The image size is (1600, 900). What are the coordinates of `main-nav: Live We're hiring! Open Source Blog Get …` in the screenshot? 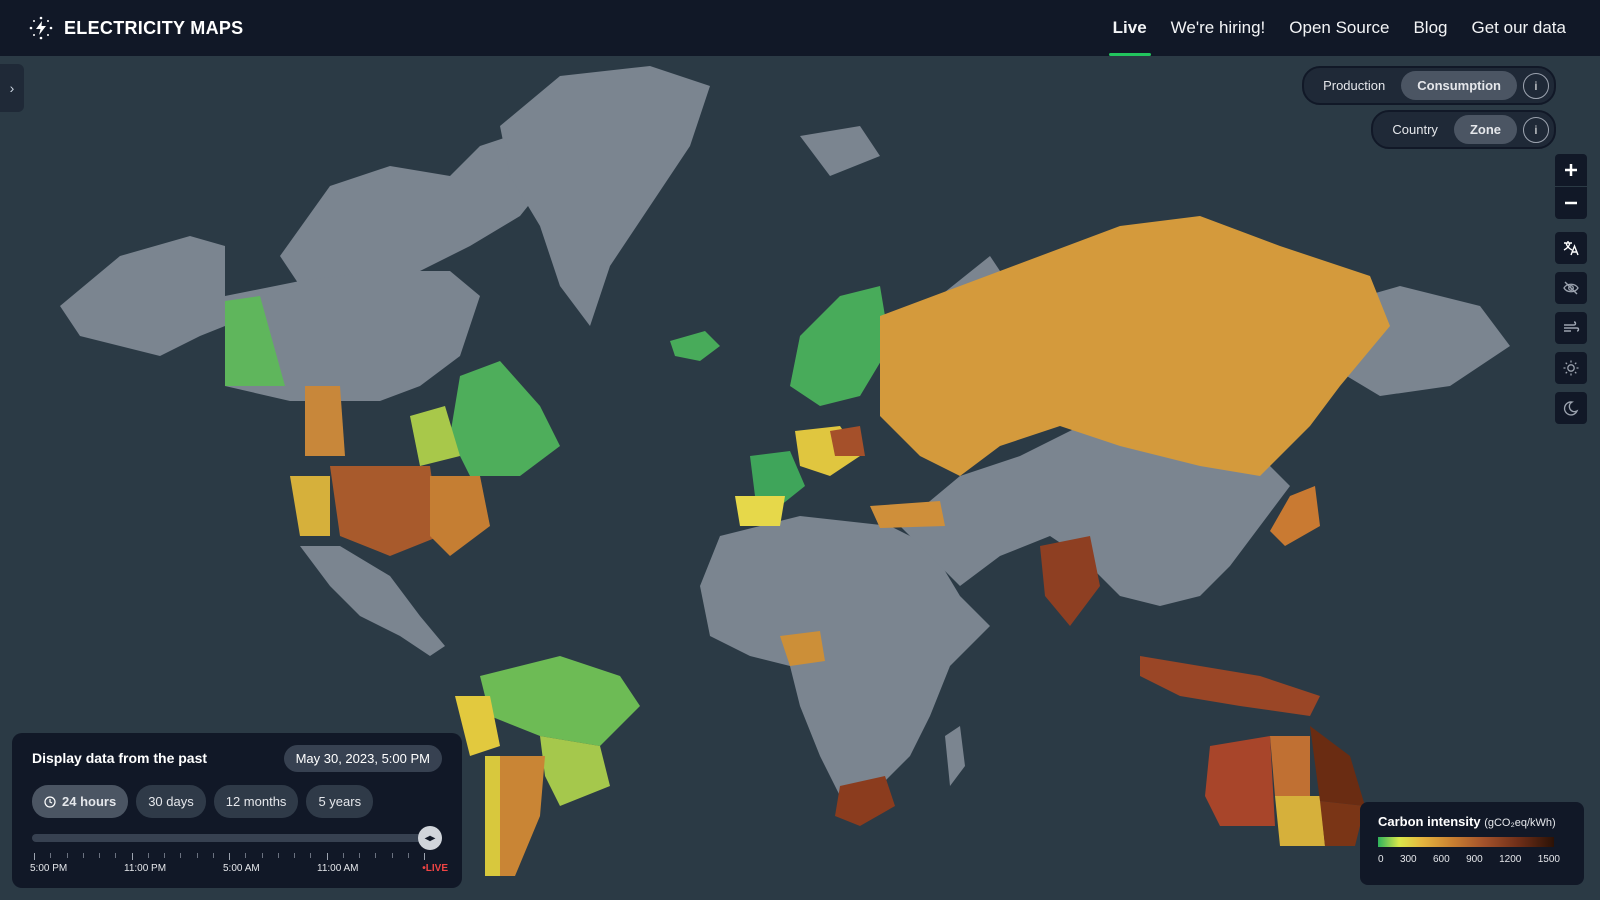 It's located at (1339, 28).